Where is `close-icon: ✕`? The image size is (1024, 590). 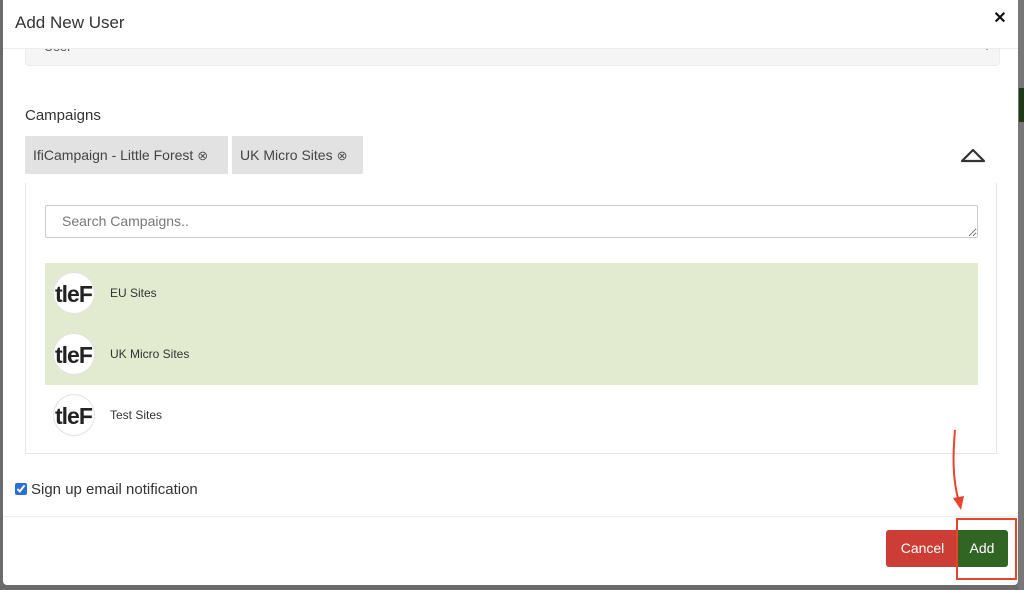
close-icon: ✕ is located at coordinates (1000, 19).